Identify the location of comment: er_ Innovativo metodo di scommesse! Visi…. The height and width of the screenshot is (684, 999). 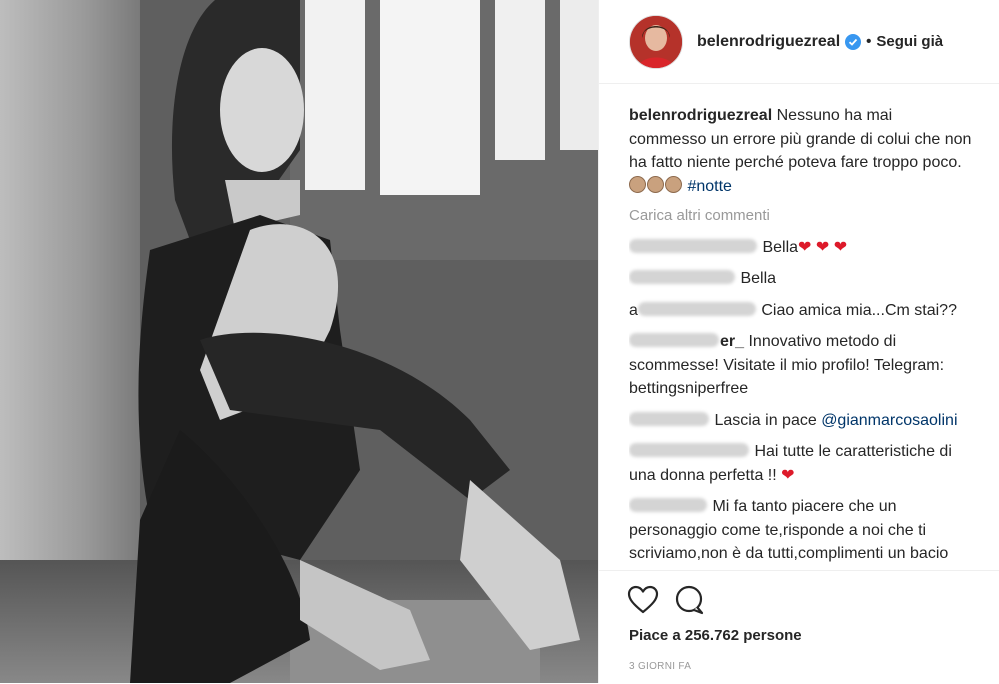
(801, 365).